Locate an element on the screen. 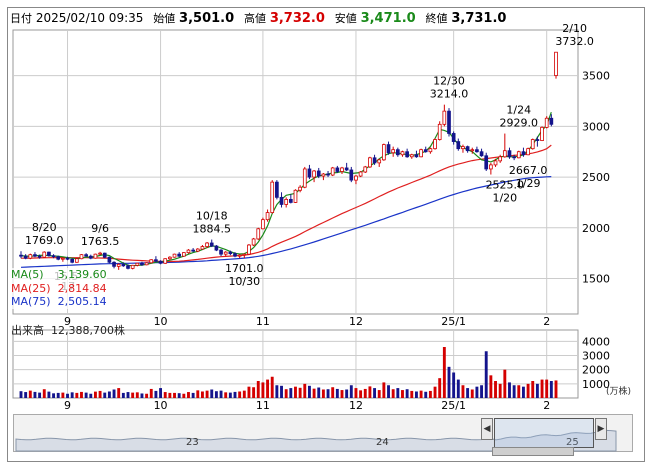 Image resolution: width=653 pixels, height=470 pixels. annotation-date: 10/30 is located at coordinates (244, 281).